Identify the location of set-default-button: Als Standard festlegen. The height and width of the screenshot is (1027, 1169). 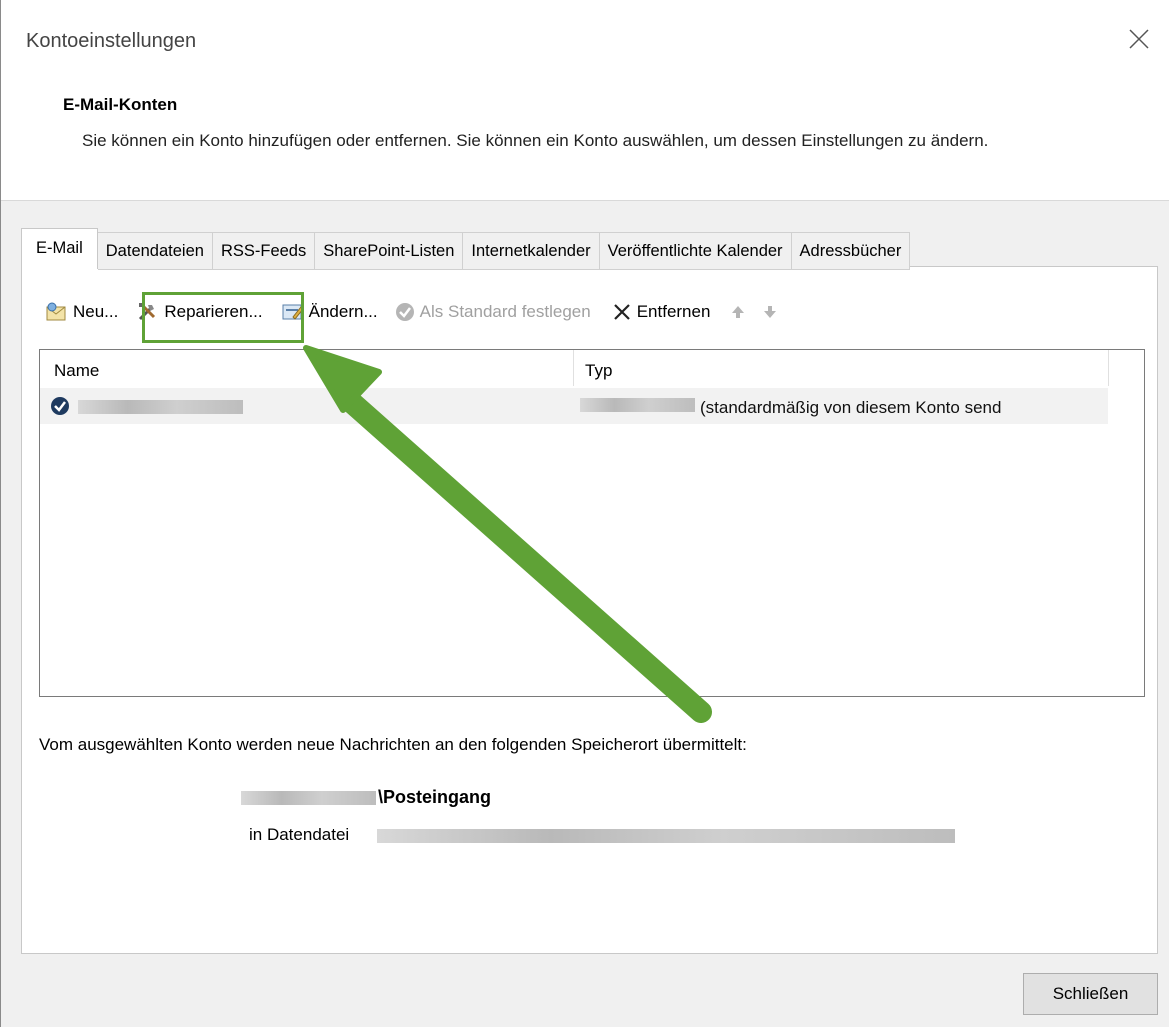
(492, 312).